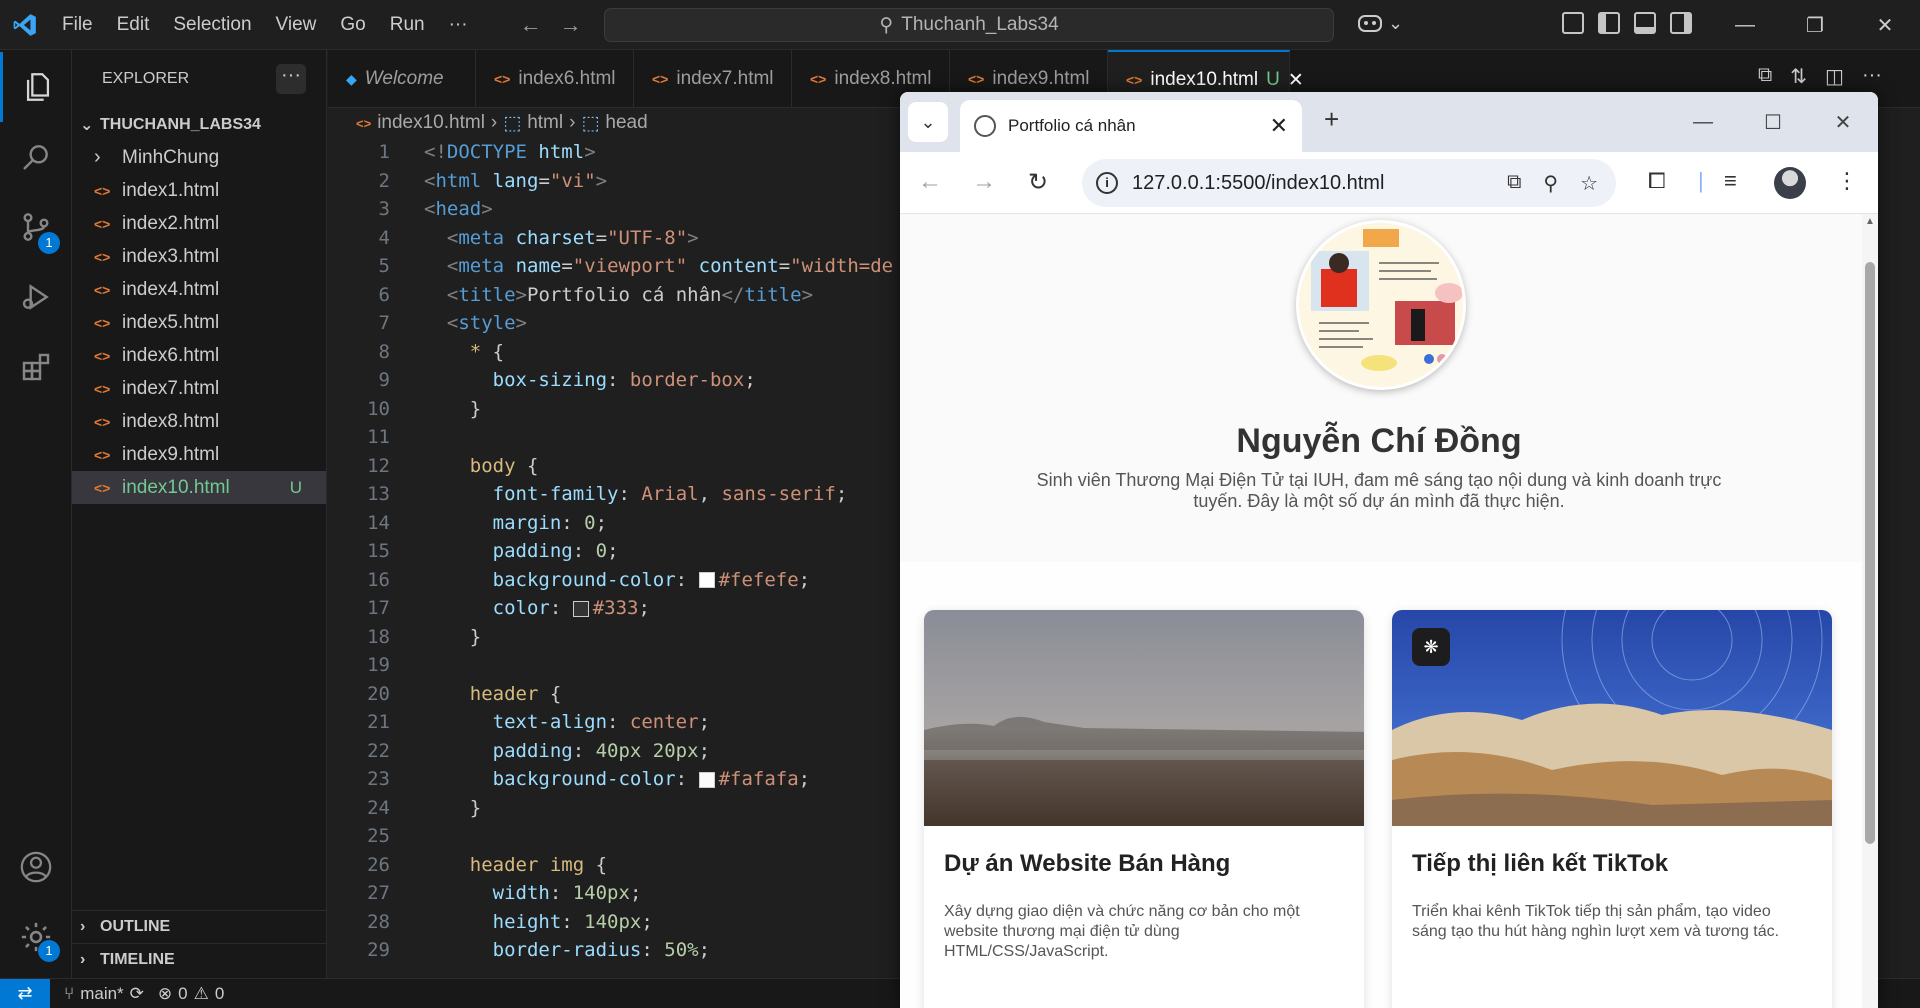  I want to click on copilot-icon: ⌄, so click(1379, 23).